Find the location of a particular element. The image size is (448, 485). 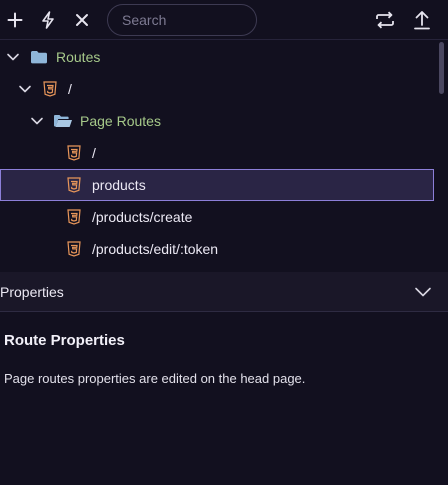

plus-icon is located at coordinates (15, 20).